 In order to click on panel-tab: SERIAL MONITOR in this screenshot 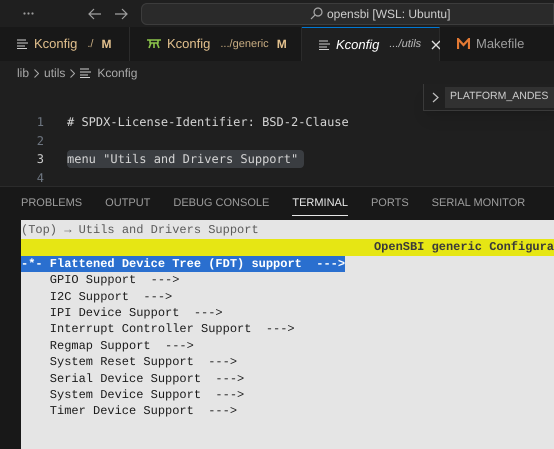, I will do `click(479, 203)`.